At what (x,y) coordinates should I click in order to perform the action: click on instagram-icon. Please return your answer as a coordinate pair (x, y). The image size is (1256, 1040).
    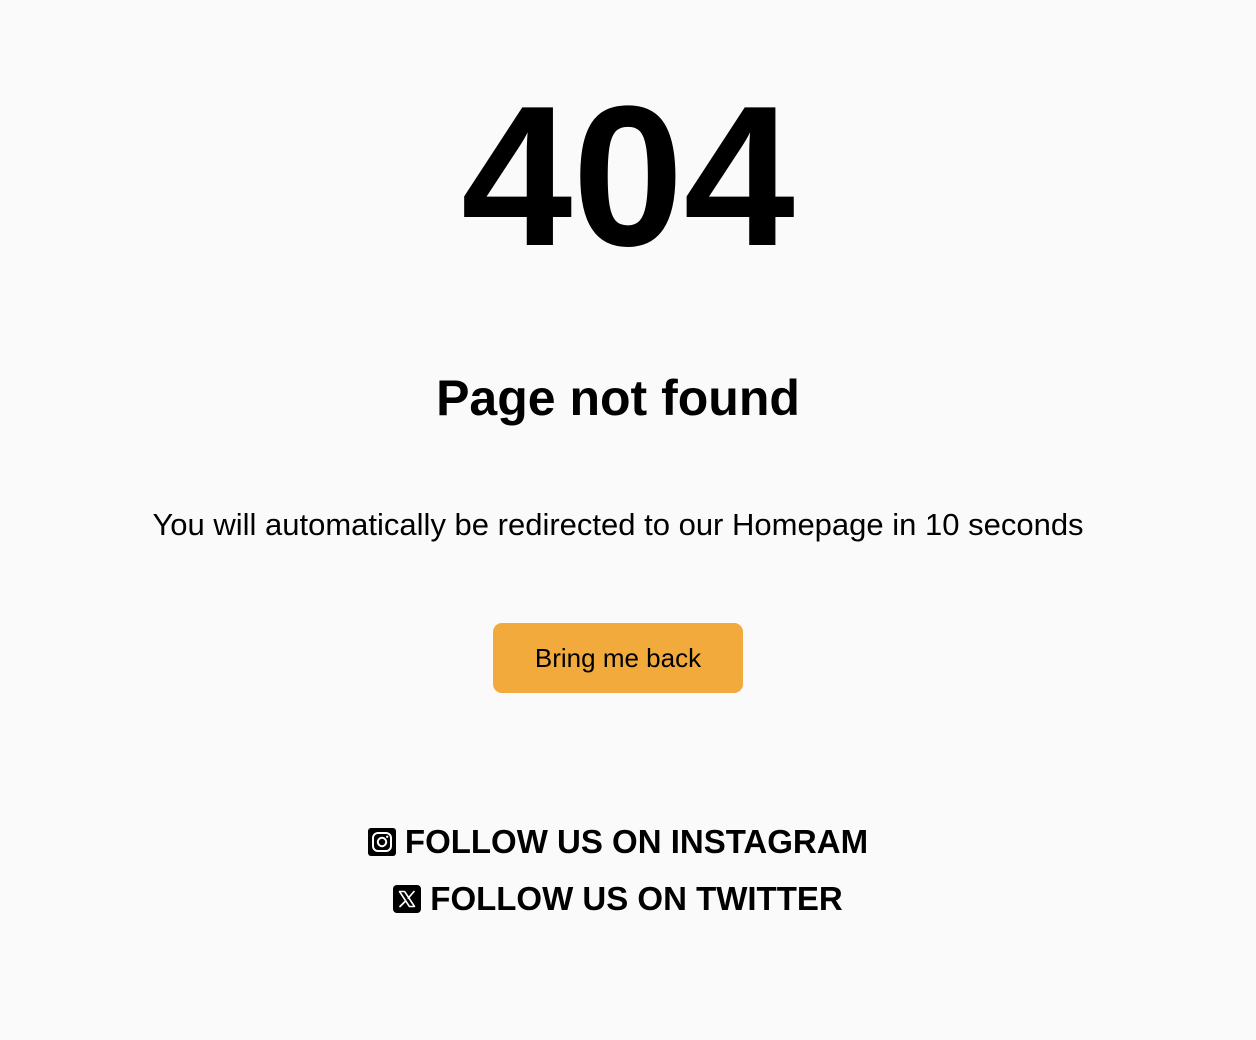
    Looking at the image, I should click on (381, 842).